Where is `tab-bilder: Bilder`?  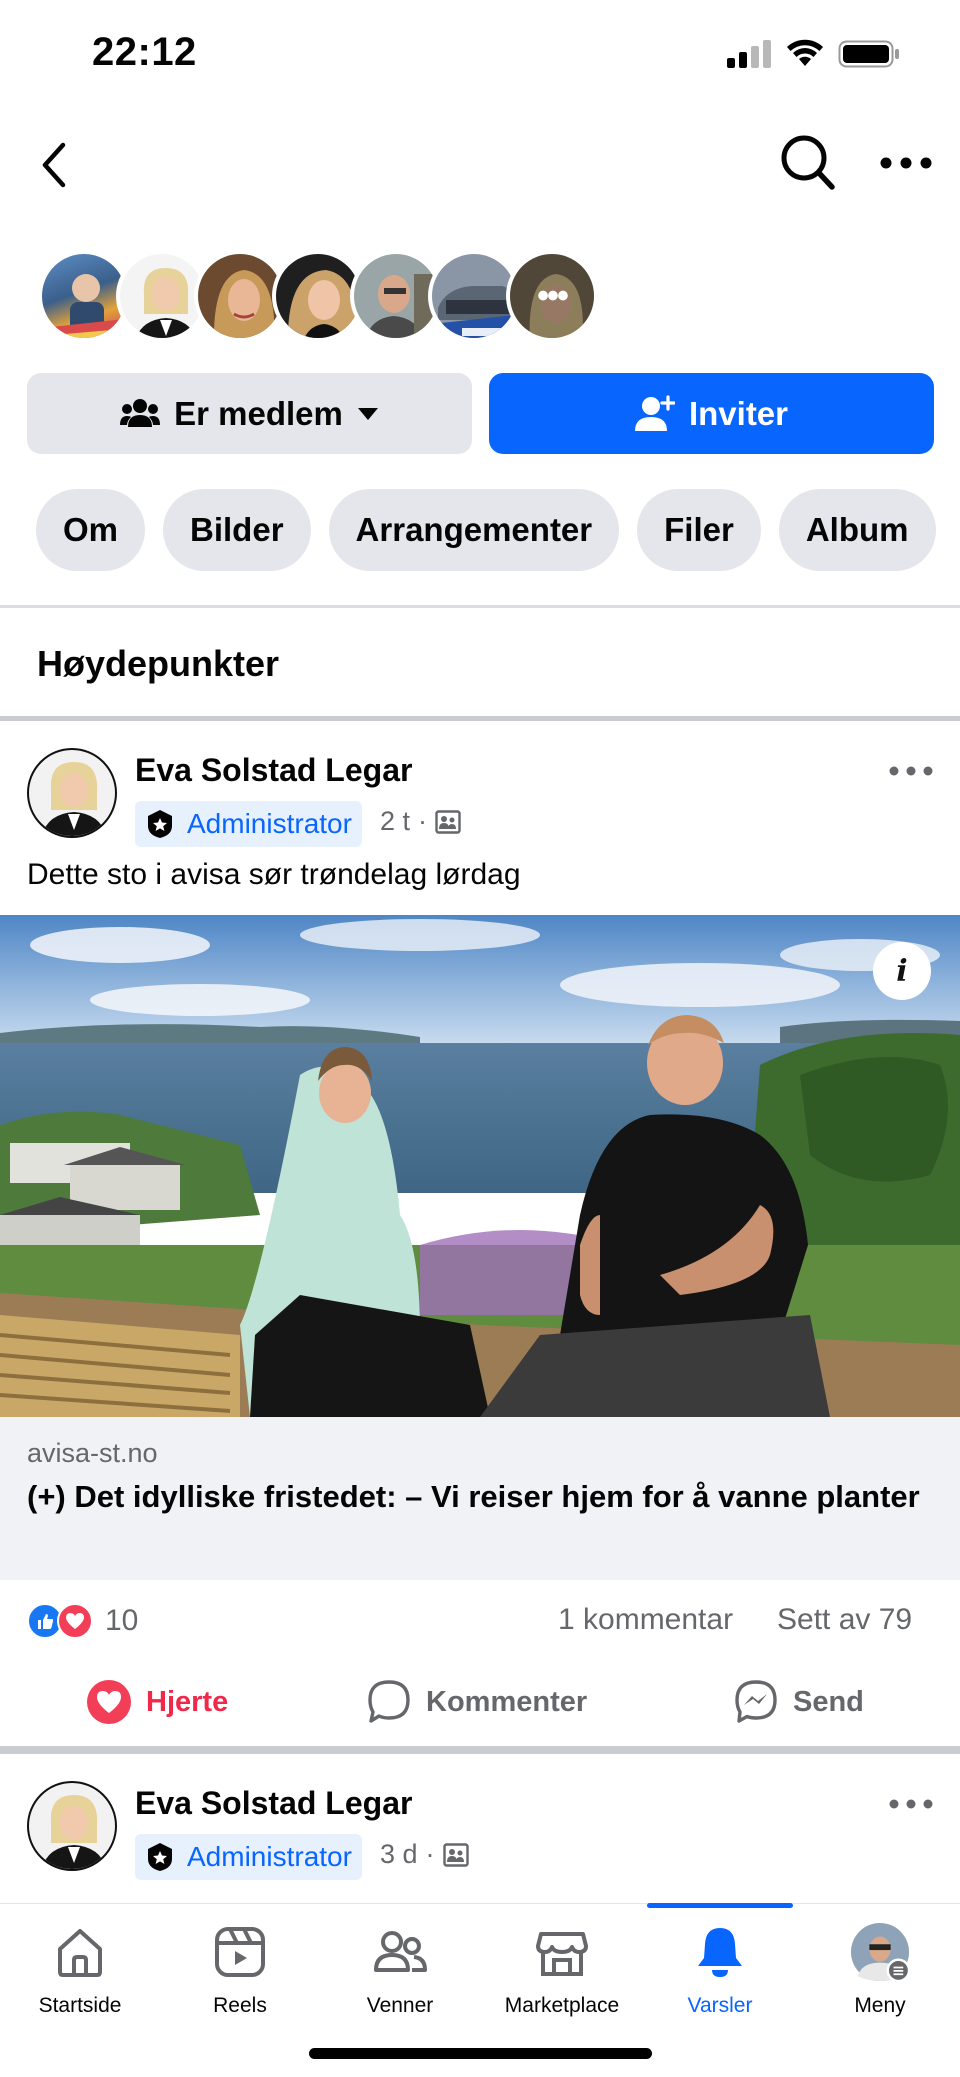 tab-bilder: Bilder is located at coordinates (237, 530).